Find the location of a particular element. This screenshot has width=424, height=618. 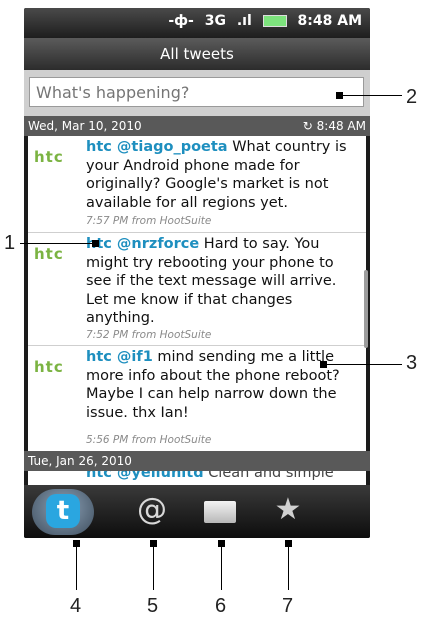

star-icon: ★ is located at coordinates (288, 509).